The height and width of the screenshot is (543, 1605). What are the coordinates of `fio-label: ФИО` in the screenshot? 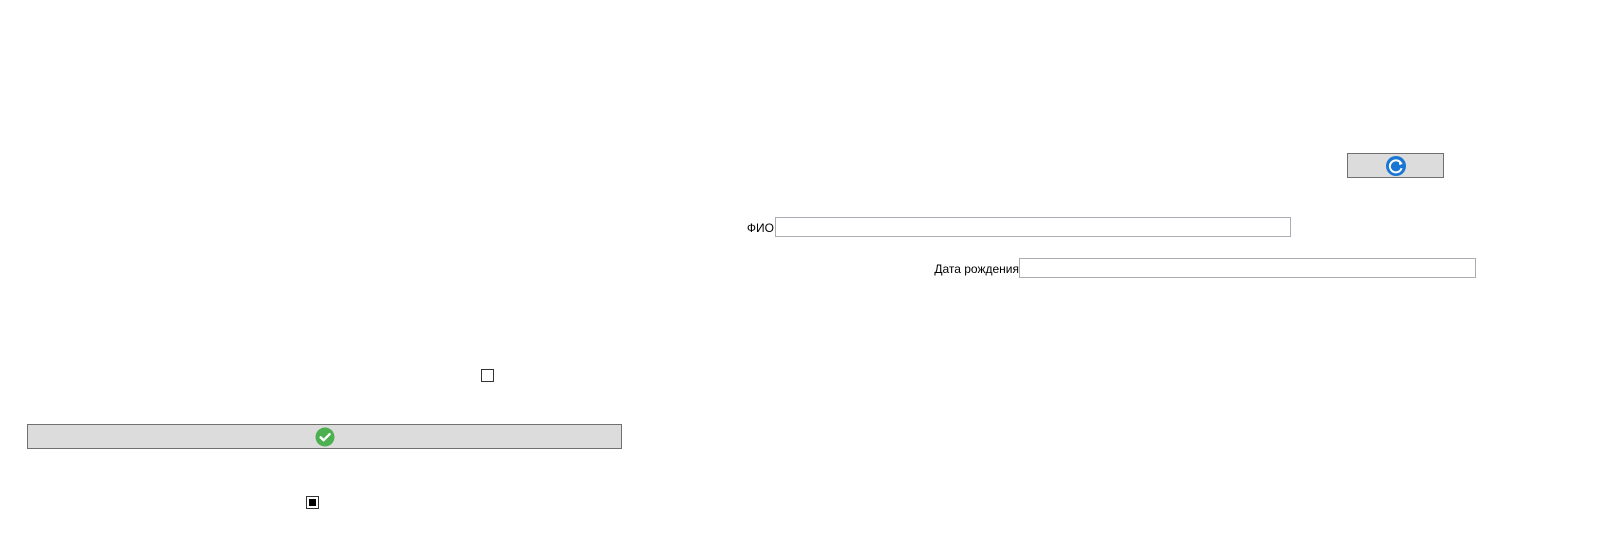 It's located at (760, 228).